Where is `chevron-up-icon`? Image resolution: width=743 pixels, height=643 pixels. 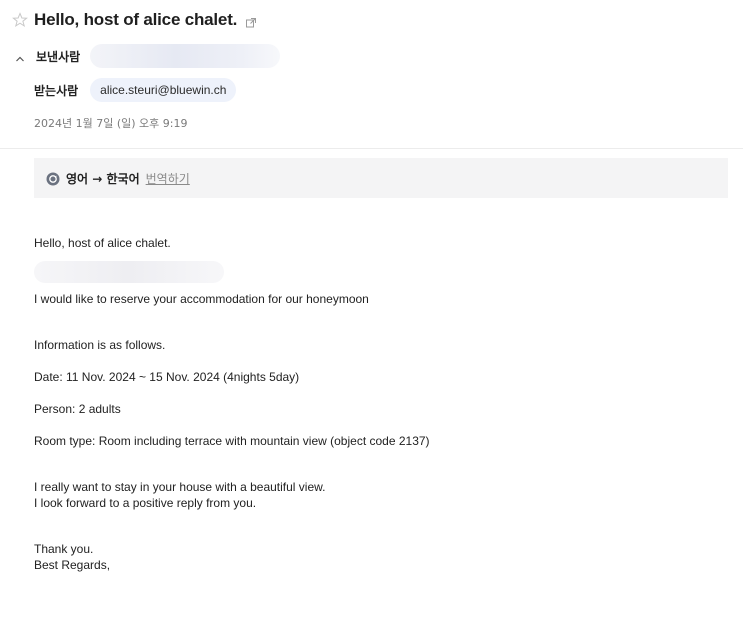 chevron-up-icon is located at coordinates (20, 56).